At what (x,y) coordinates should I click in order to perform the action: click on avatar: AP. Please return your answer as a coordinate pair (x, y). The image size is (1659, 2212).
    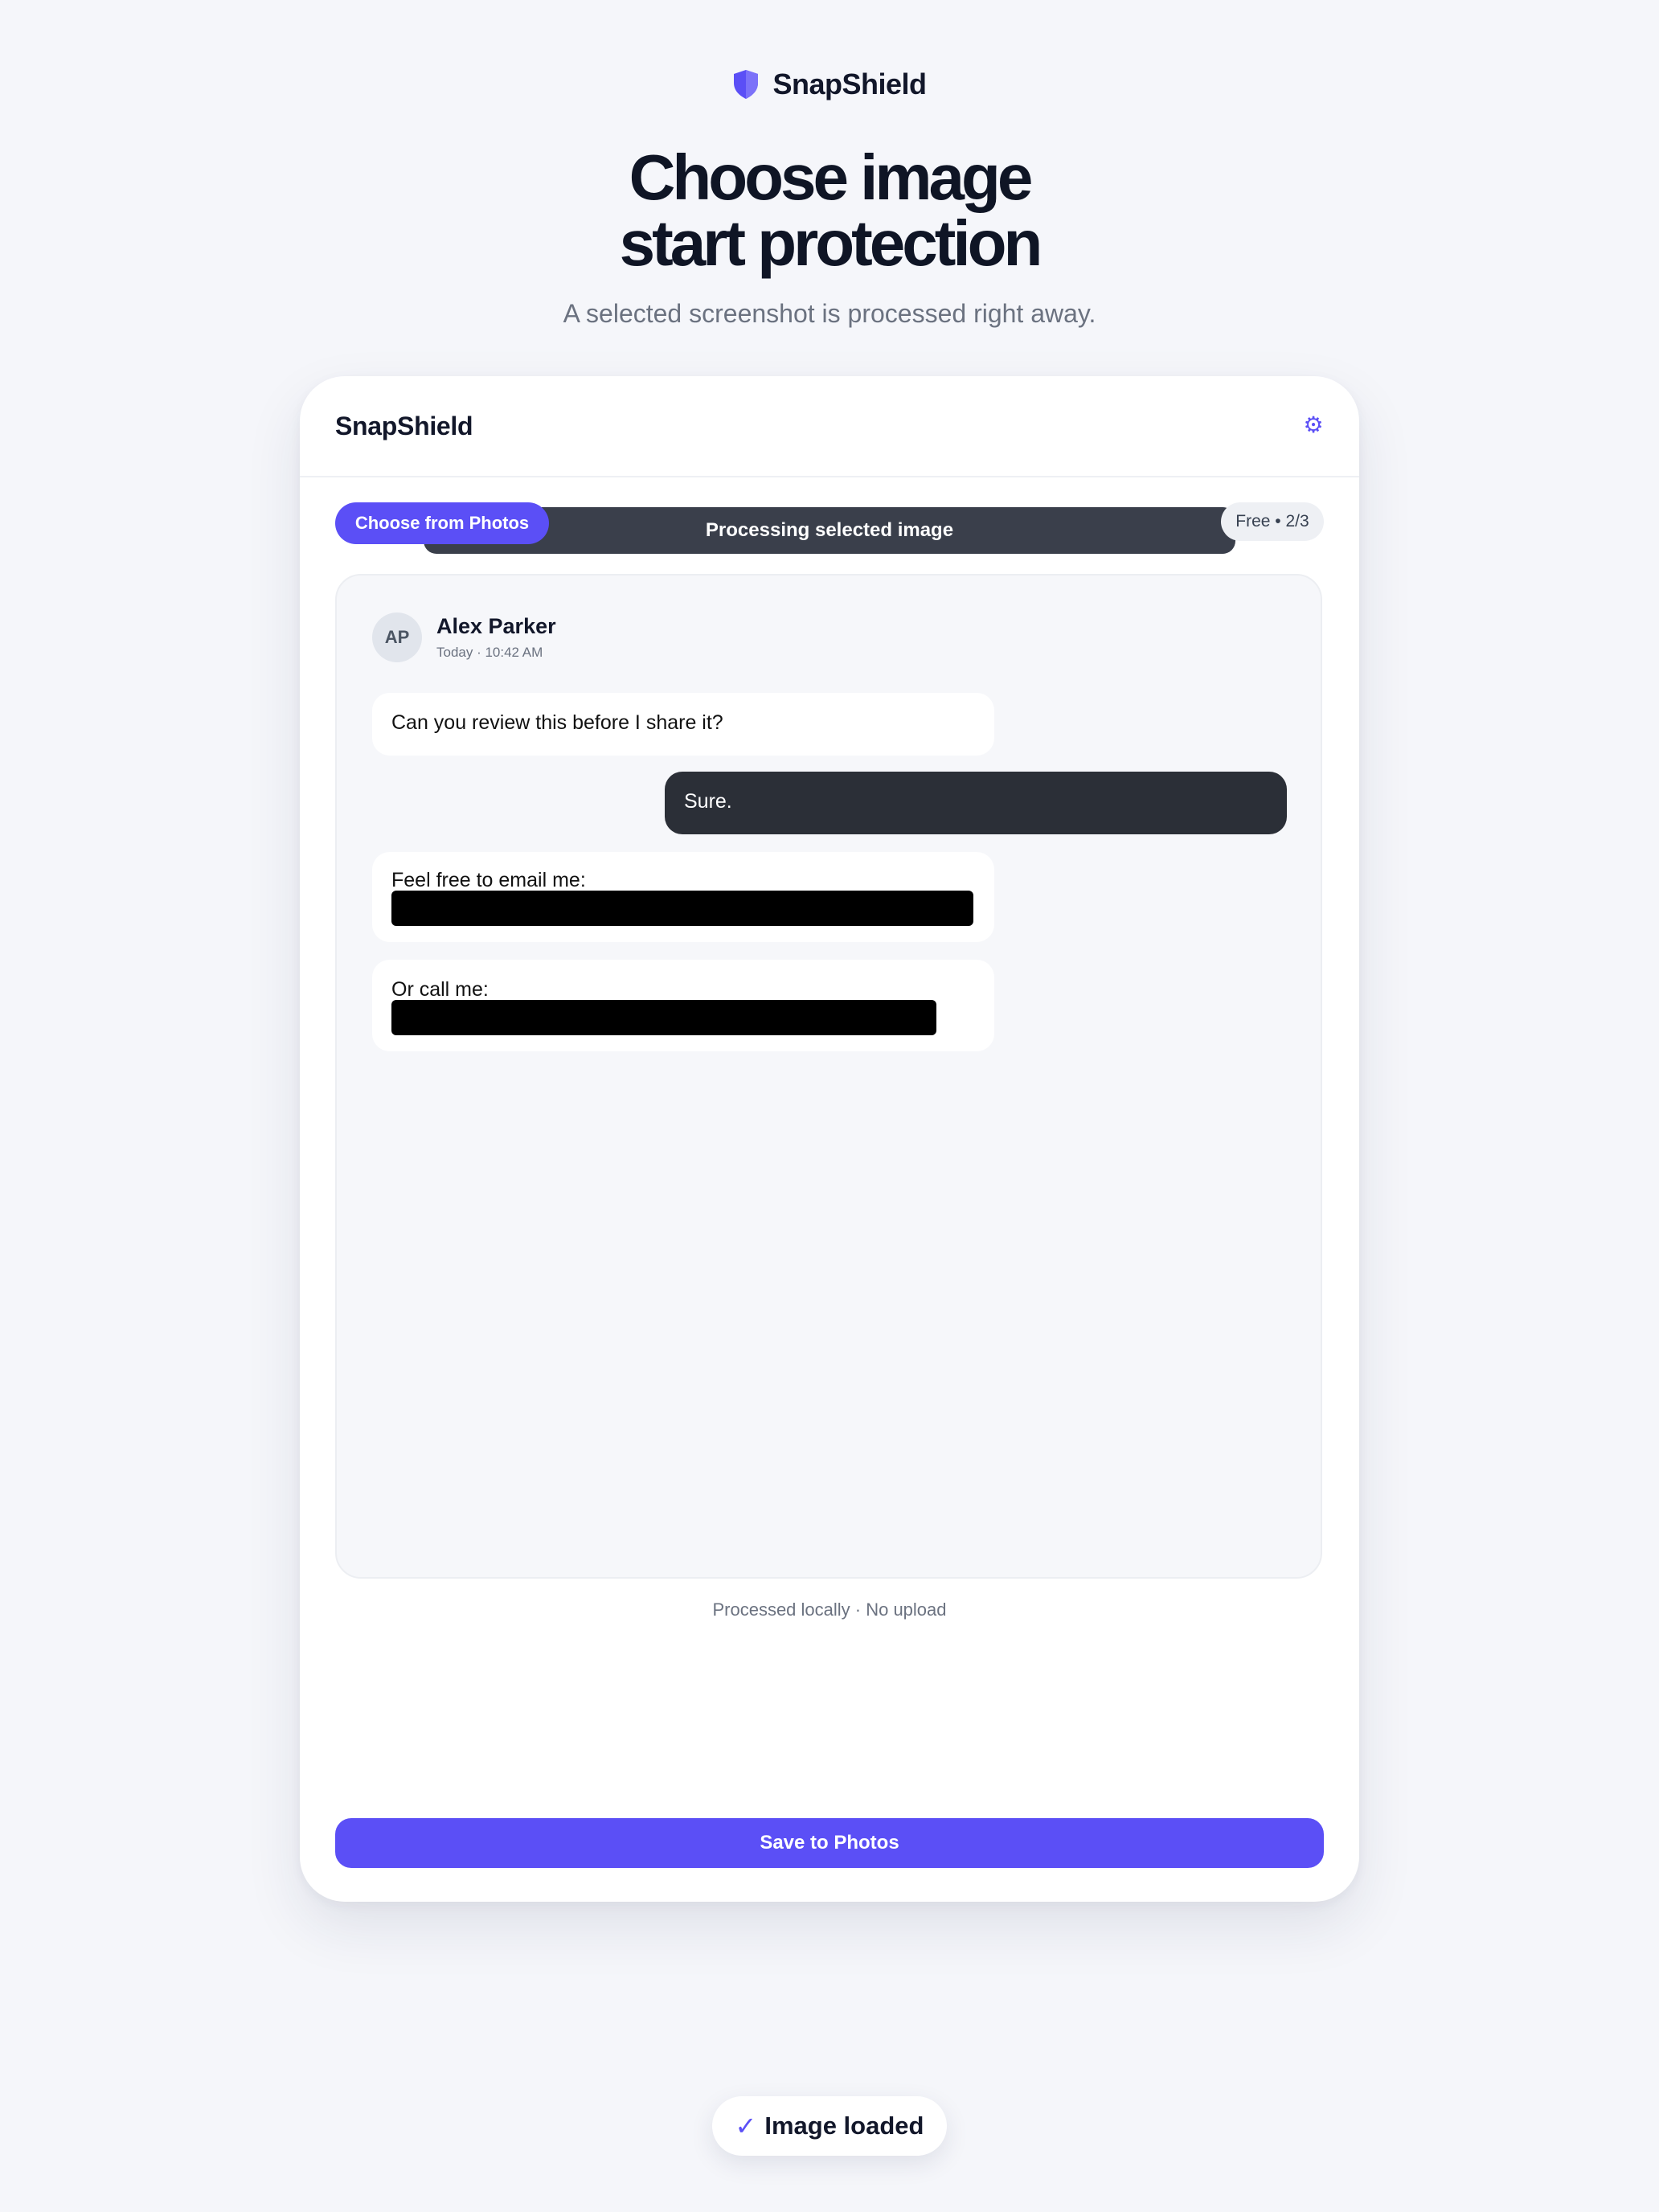
    Looking at the image, I should click on (397, 637).